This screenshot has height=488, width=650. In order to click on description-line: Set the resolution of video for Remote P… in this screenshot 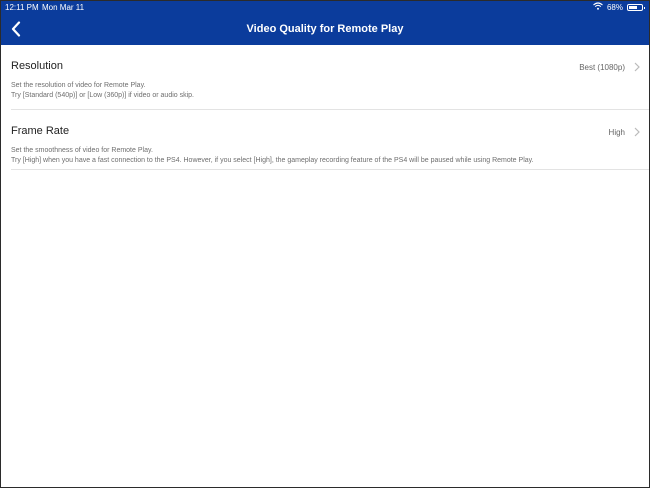, I will do `click(78, 85)`.